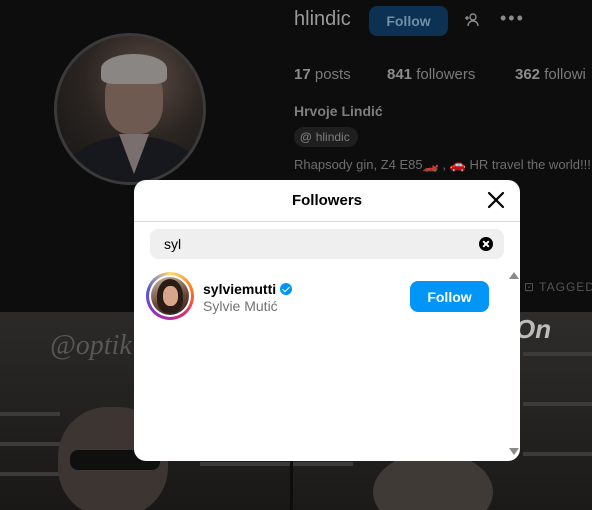 The height and width of the screenshot is (510, 592). What do you see at coordinates (91, 345) in the screenshot?
I see `post-watermark: @optik` at bounding box center [91, 345].